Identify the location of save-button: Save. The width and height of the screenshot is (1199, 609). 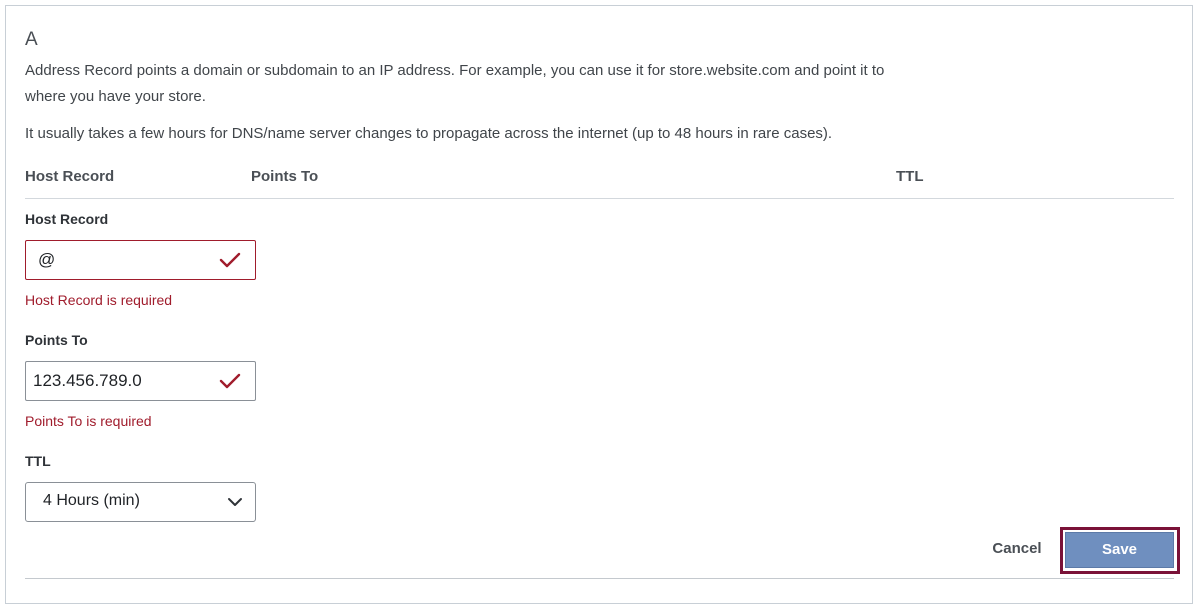
(1119, 550).